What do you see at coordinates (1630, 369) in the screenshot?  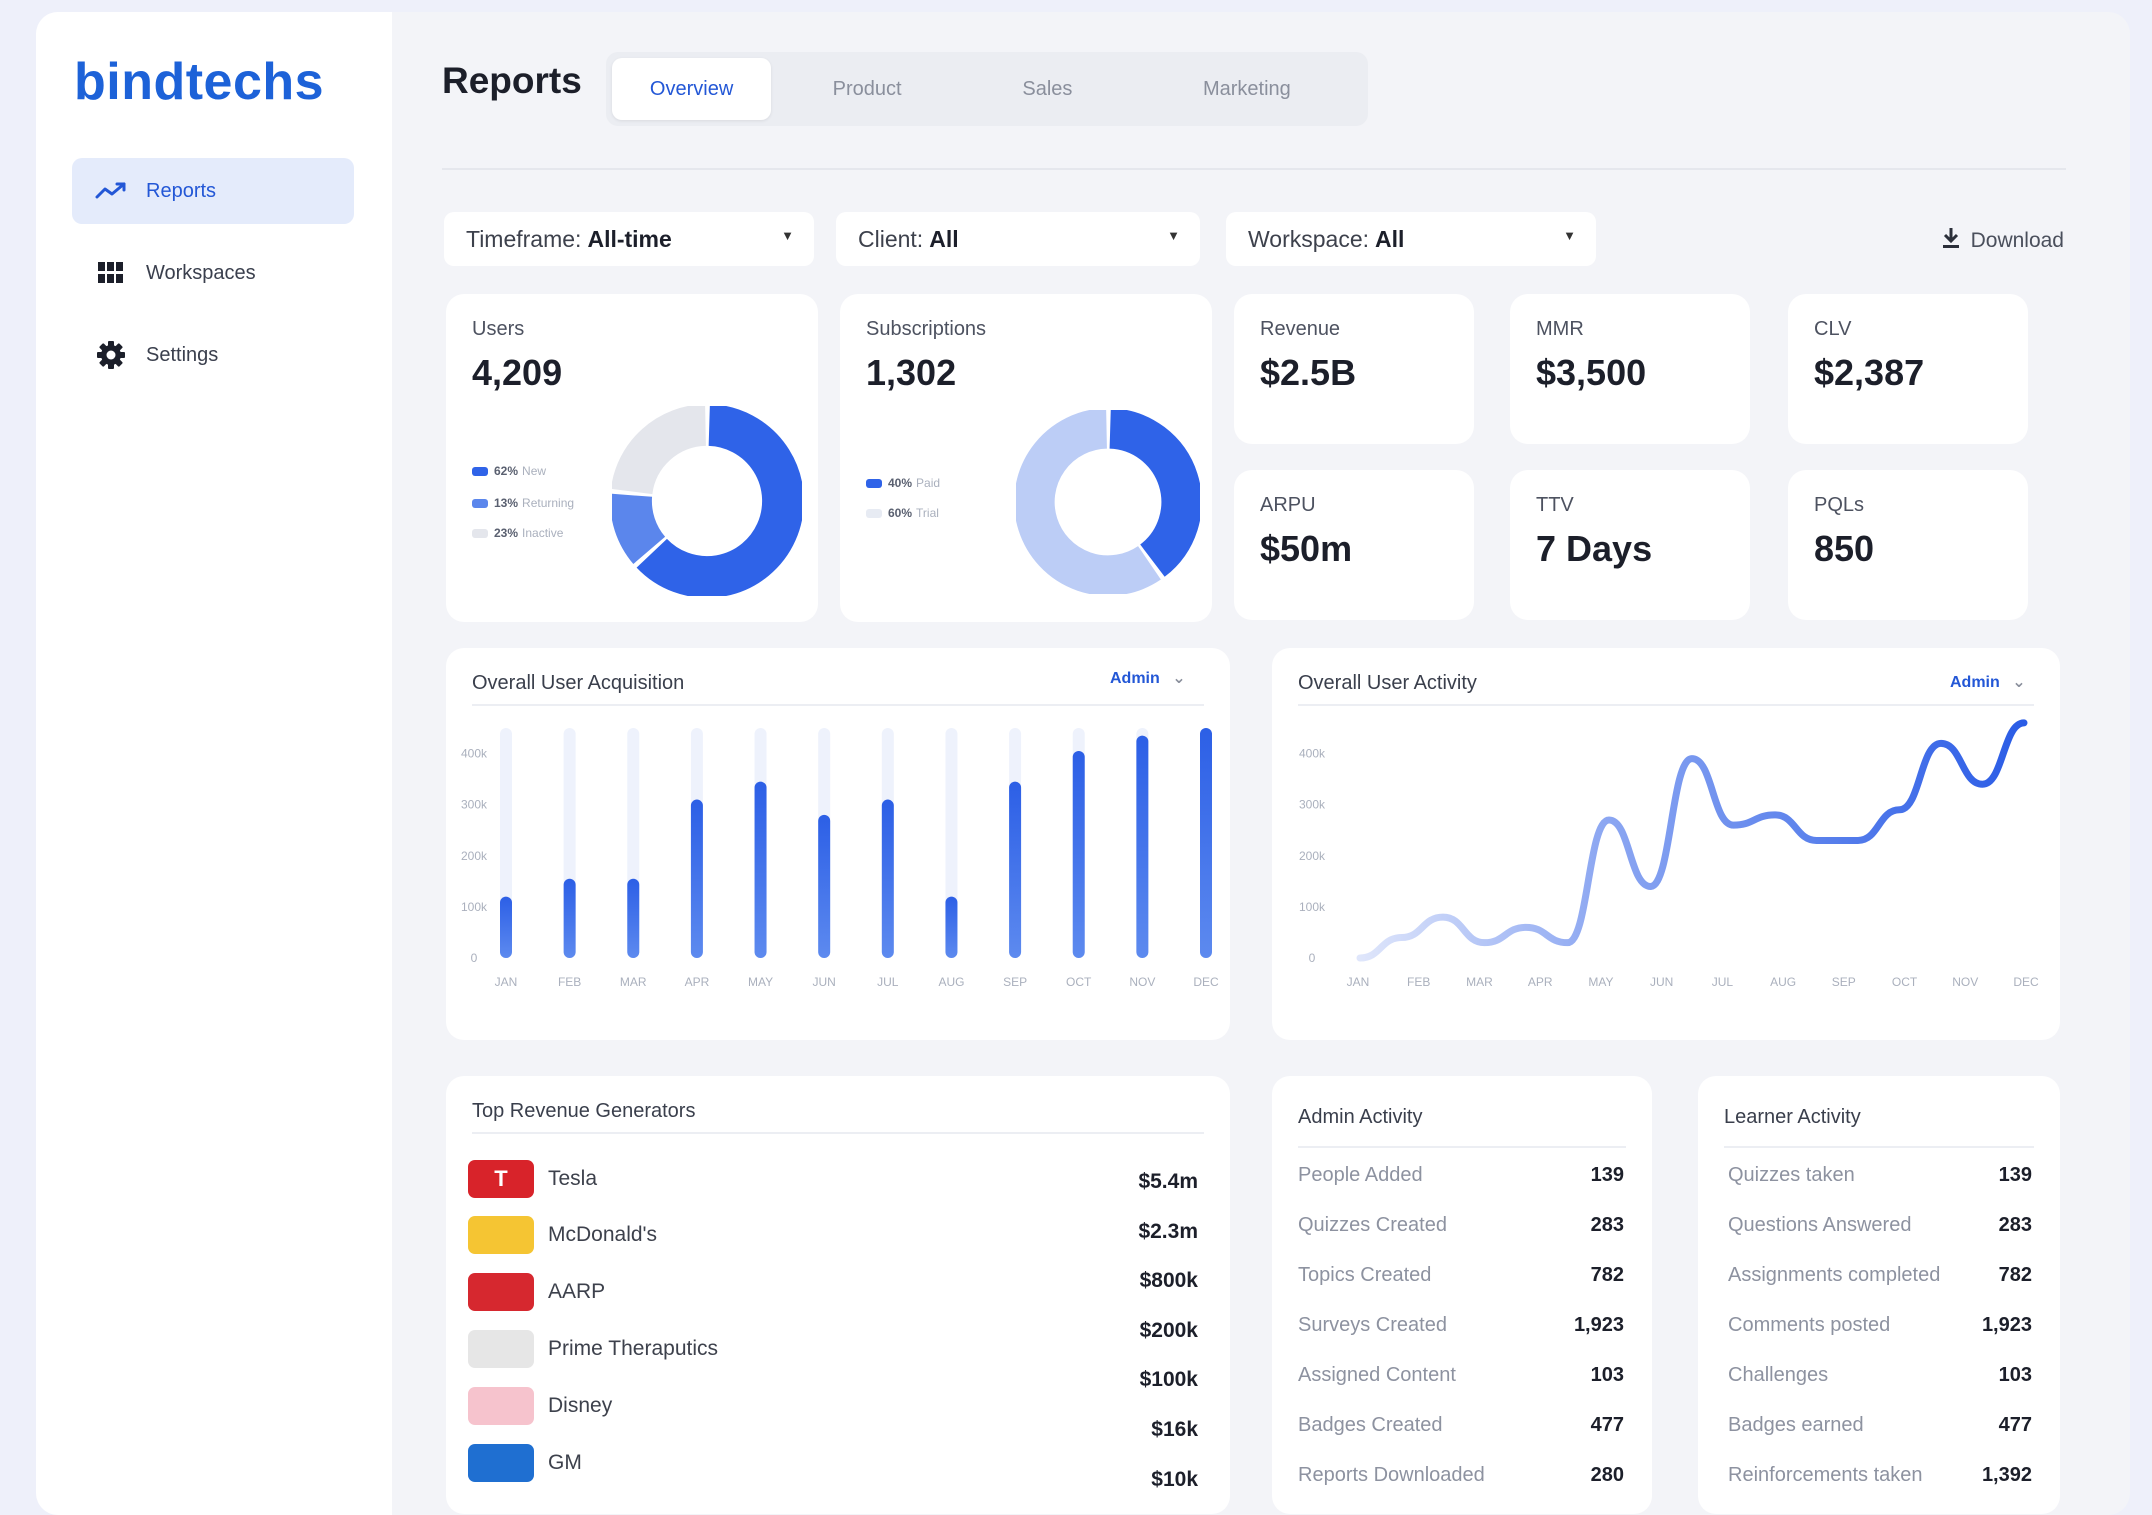 I see `mmr-card: MMR $3,500` at bounding box center [1630, 369].